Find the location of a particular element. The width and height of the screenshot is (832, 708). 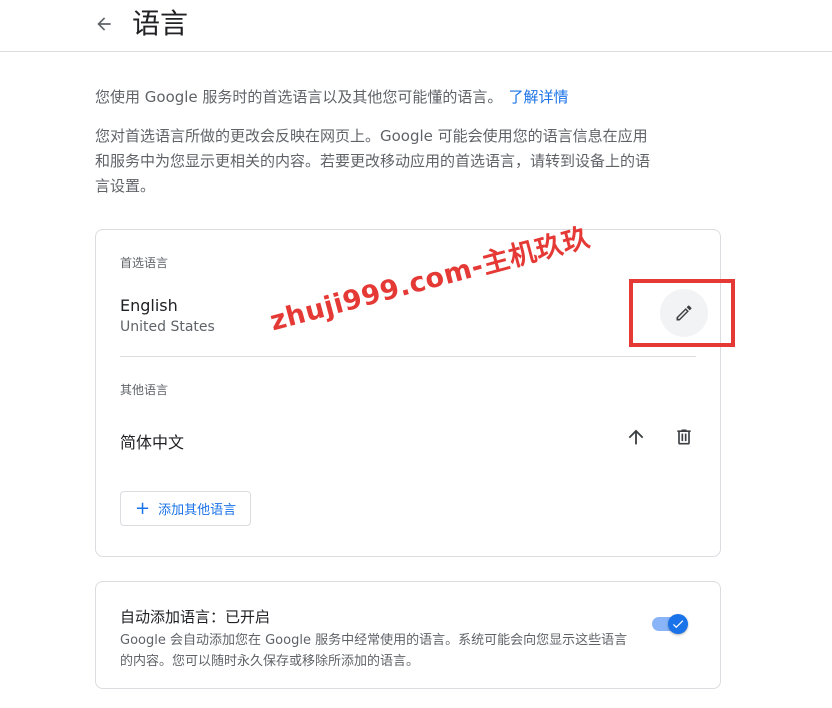

check-icon is located at coordinates (678, 624).